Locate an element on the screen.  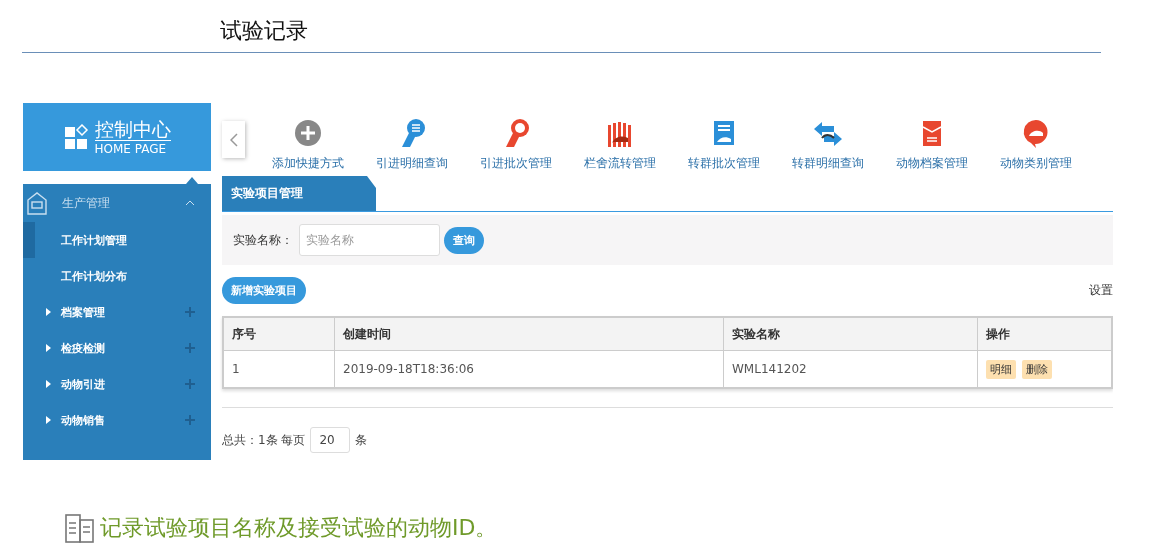
sidebar-item: 检疫检测 is located at coordinates (117, 348).